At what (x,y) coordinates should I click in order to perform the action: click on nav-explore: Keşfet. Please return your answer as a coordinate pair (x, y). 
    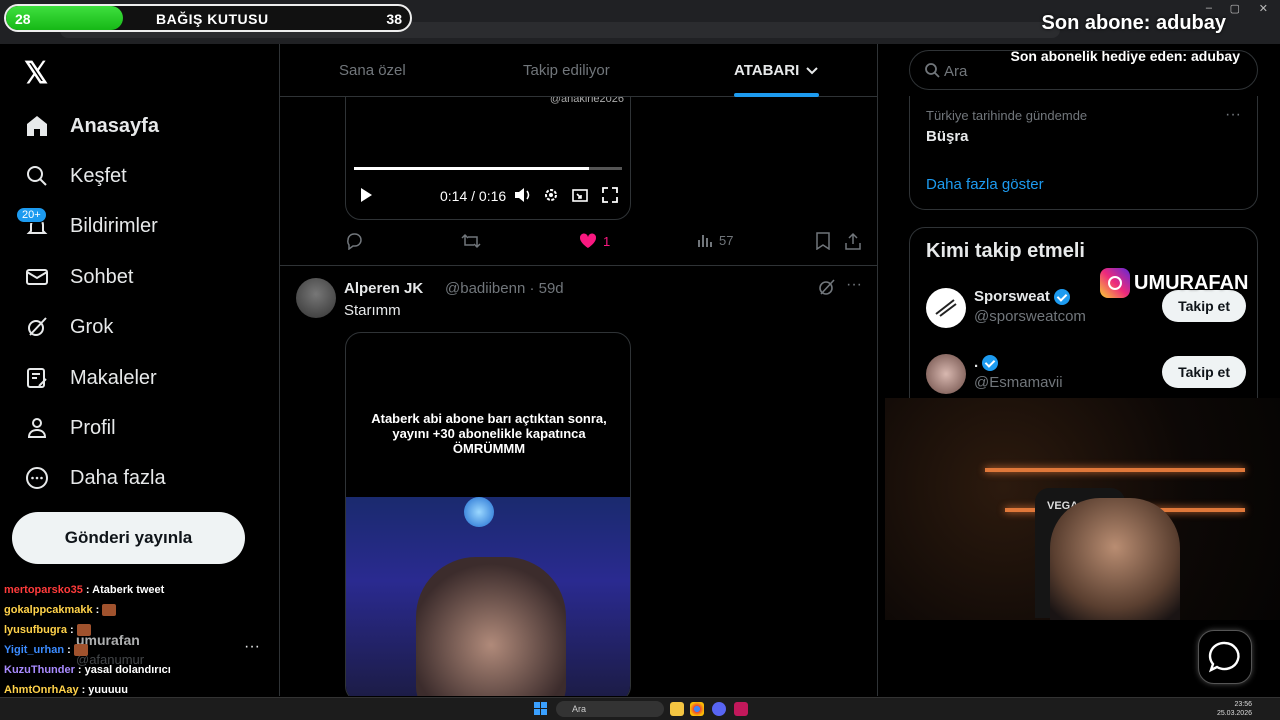
    Looking at the image, I should click on (75, 176).